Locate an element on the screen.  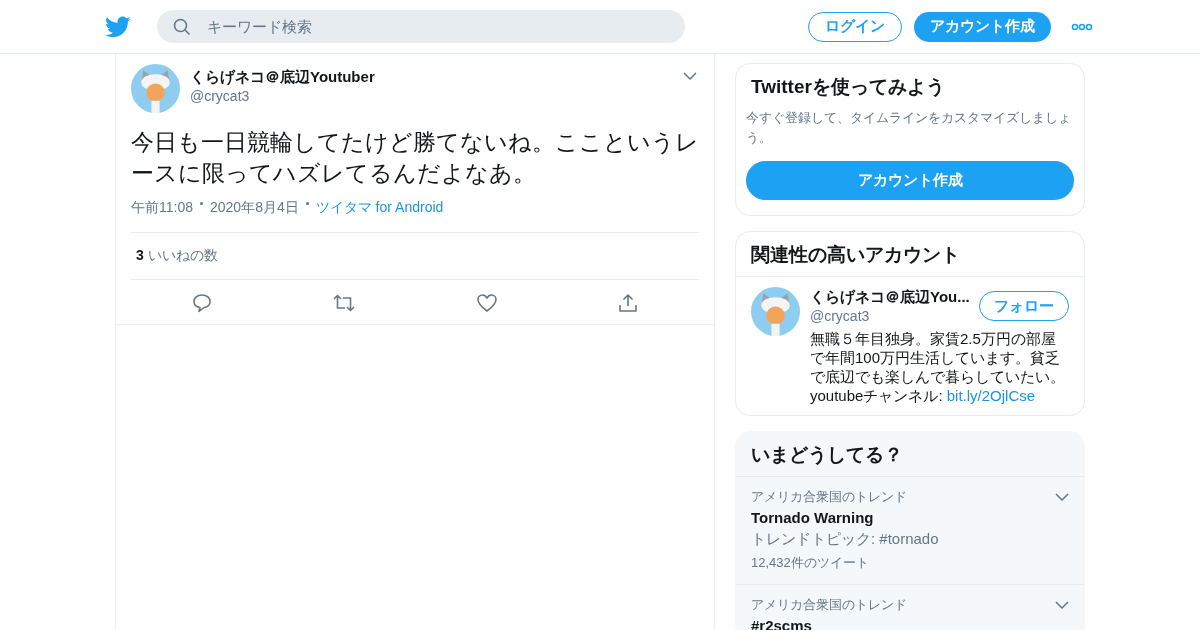
more-icon is located at coordinates (1082, 26).